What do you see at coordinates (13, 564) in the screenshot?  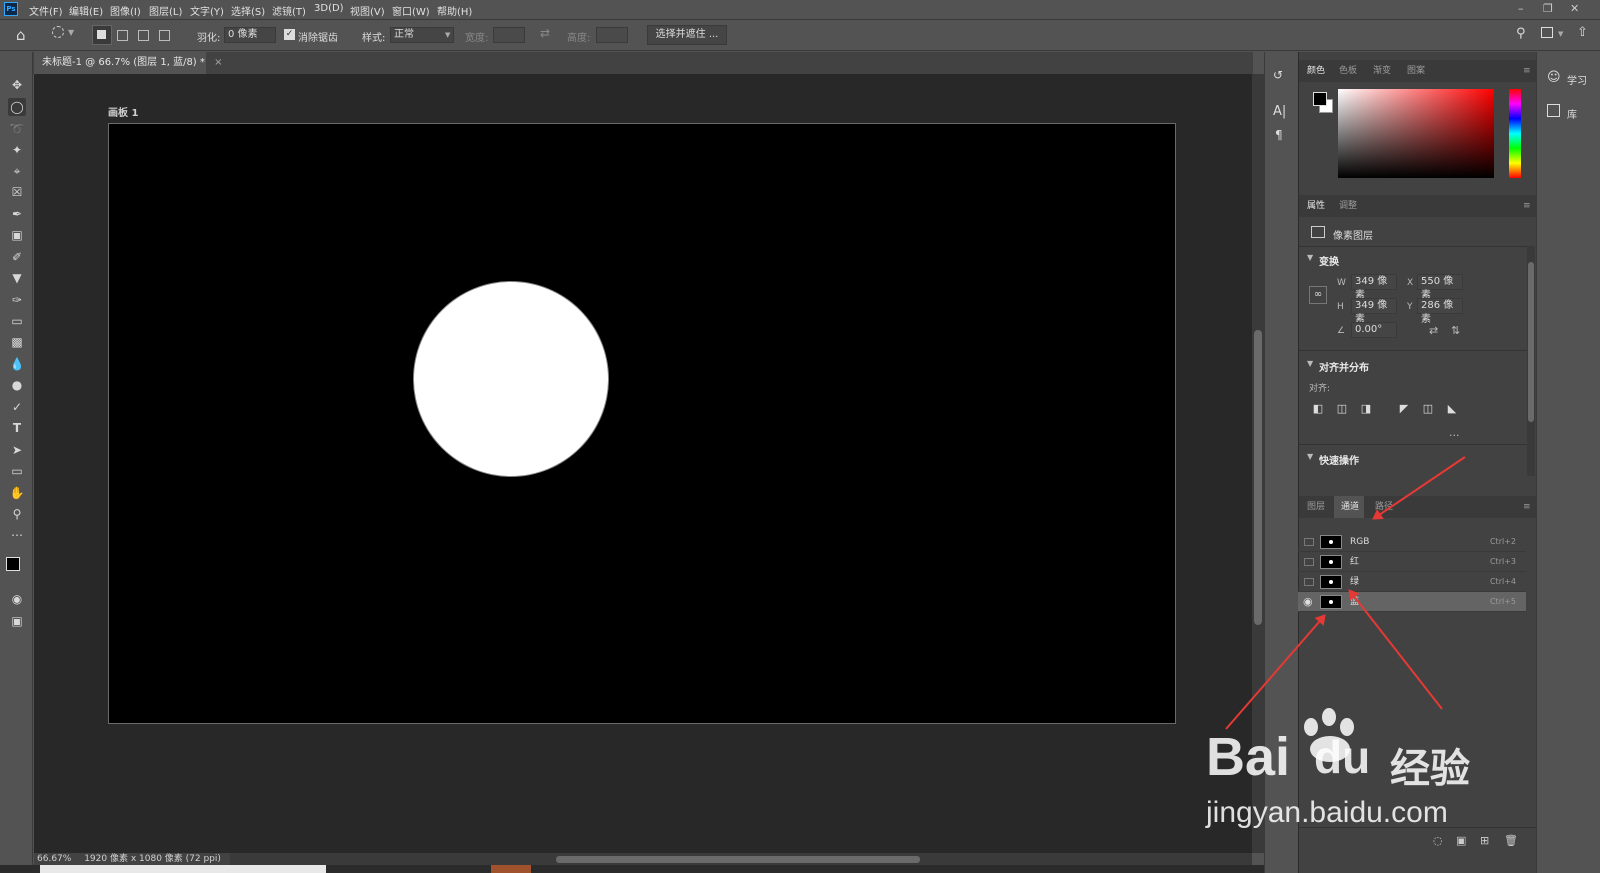 I see `foreground-color-swatch` at bounding box center [13, 564].